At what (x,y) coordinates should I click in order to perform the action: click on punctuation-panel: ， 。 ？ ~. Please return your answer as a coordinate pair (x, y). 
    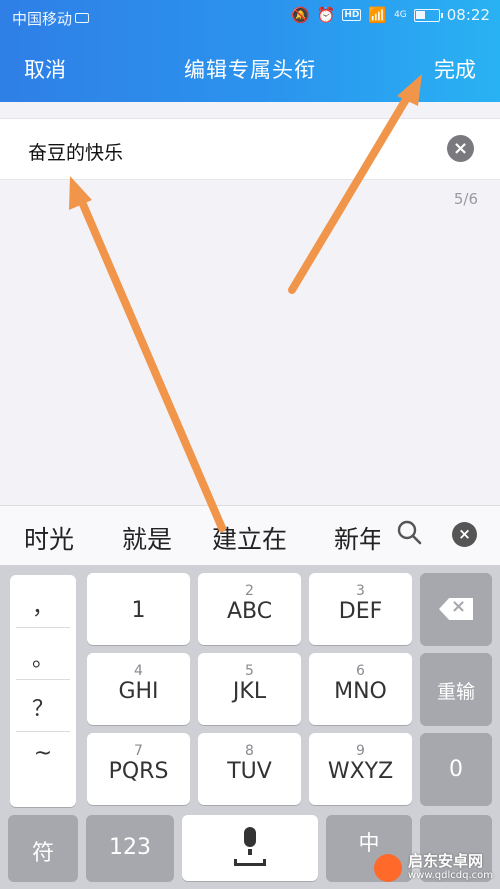
    Looking at the image, I should click on (43, 691).